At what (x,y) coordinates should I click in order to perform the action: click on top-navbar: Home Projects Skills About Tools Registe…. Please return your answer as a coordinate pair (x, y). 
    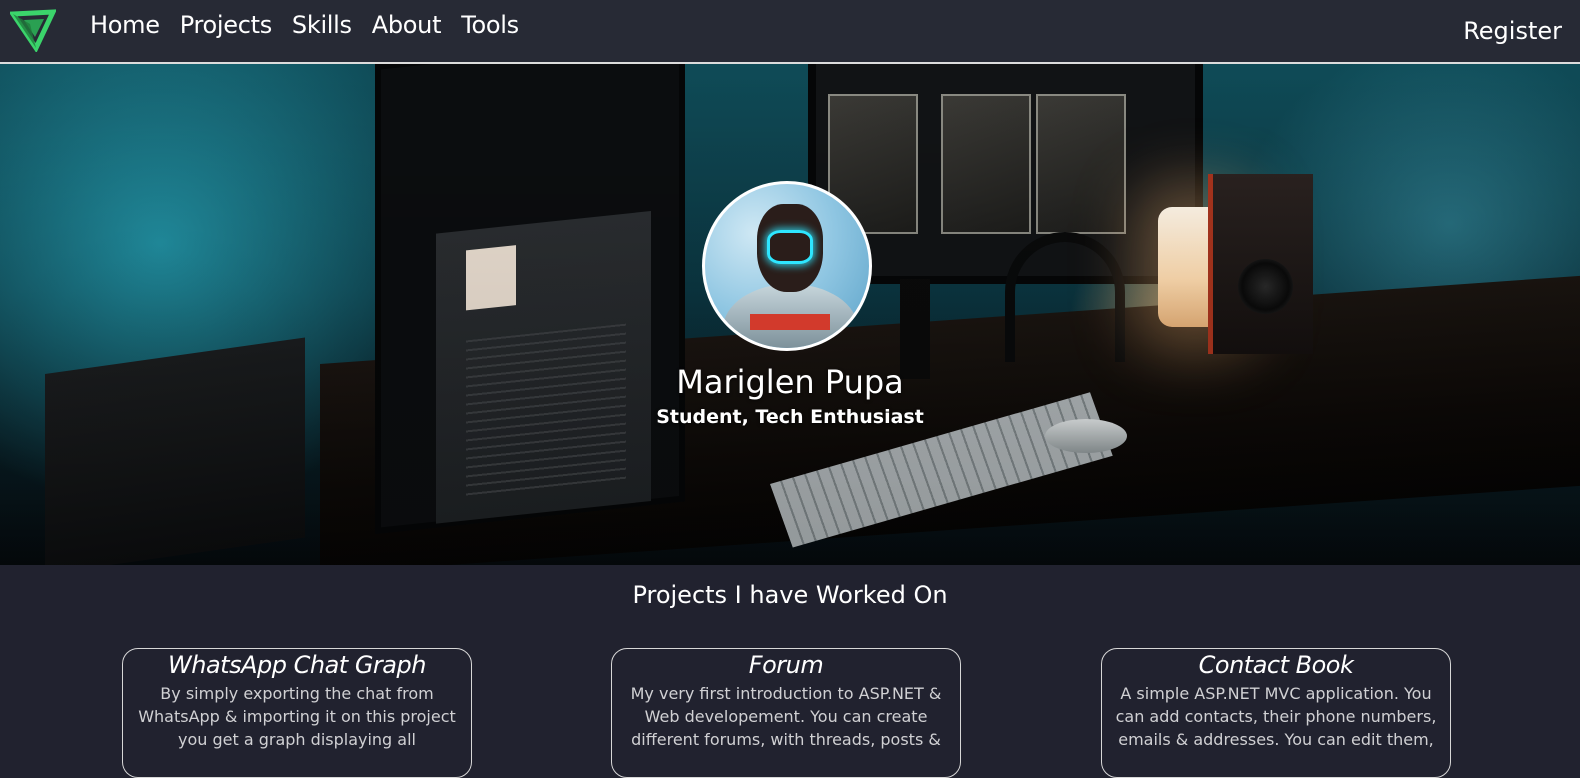
    Looking at the image, I should click on (790, 32).